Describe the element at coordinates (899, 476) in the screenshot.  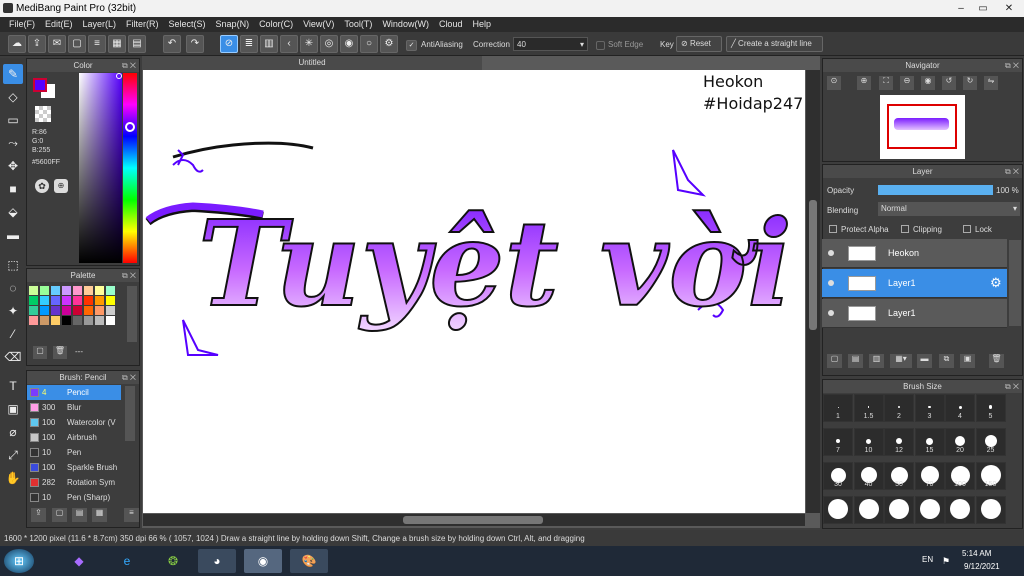
I see `brush-size-option: 50` at that location.